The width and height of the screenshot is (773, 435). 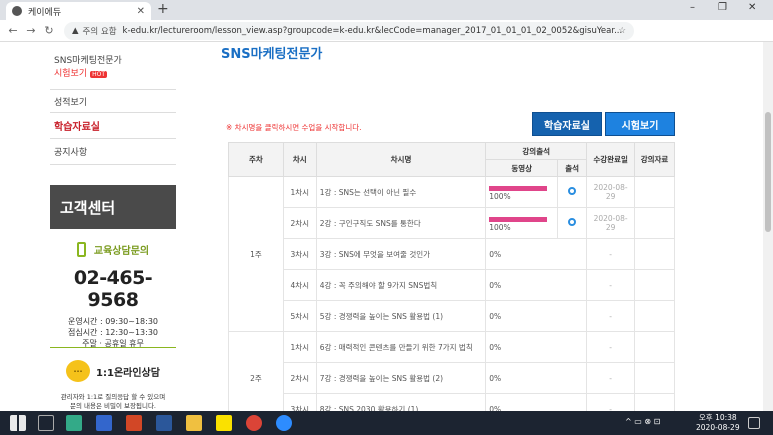 What do you see at coordinates (401, 347) in the screenshot?
I see `session-name-link: 6강 : 매력적인 콘텐츠를 만들기 위한 7가지 법칙` at bounding box center [401, 347].